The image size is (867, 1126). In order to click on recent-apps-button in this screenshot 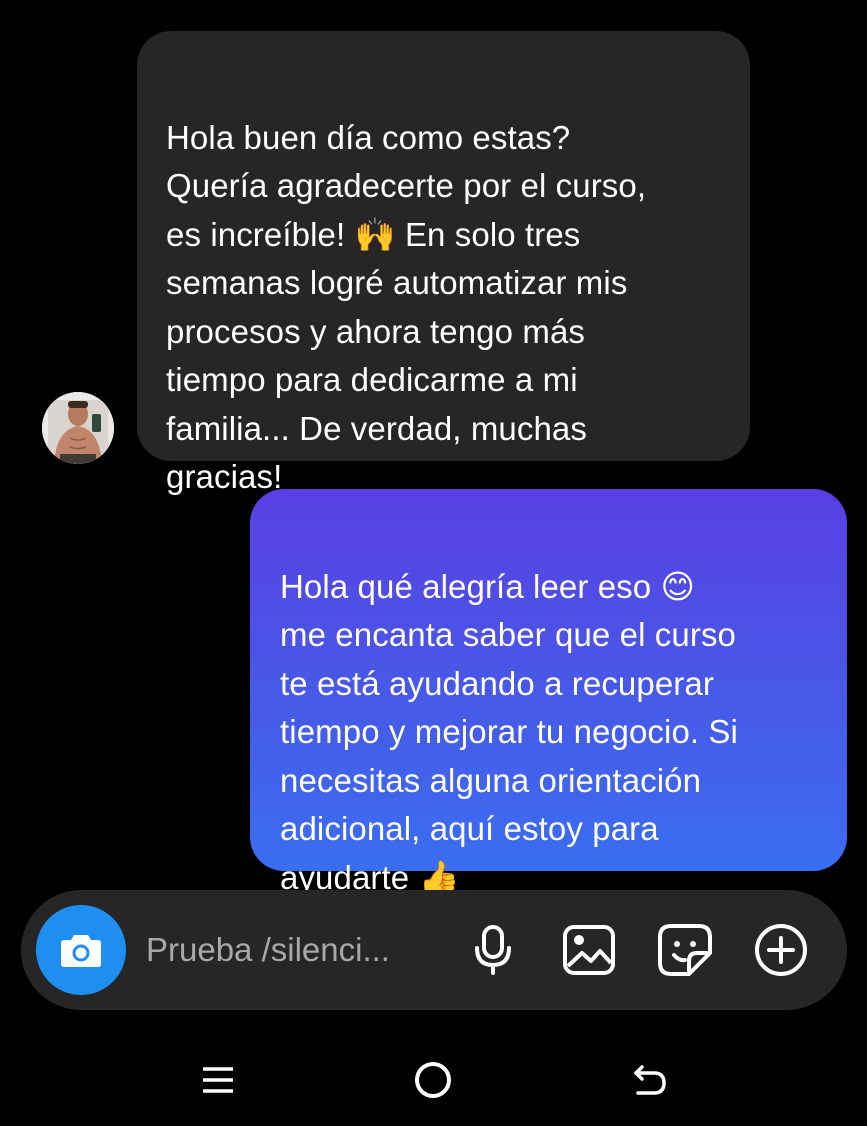, I will do `click(218, 1080)`.